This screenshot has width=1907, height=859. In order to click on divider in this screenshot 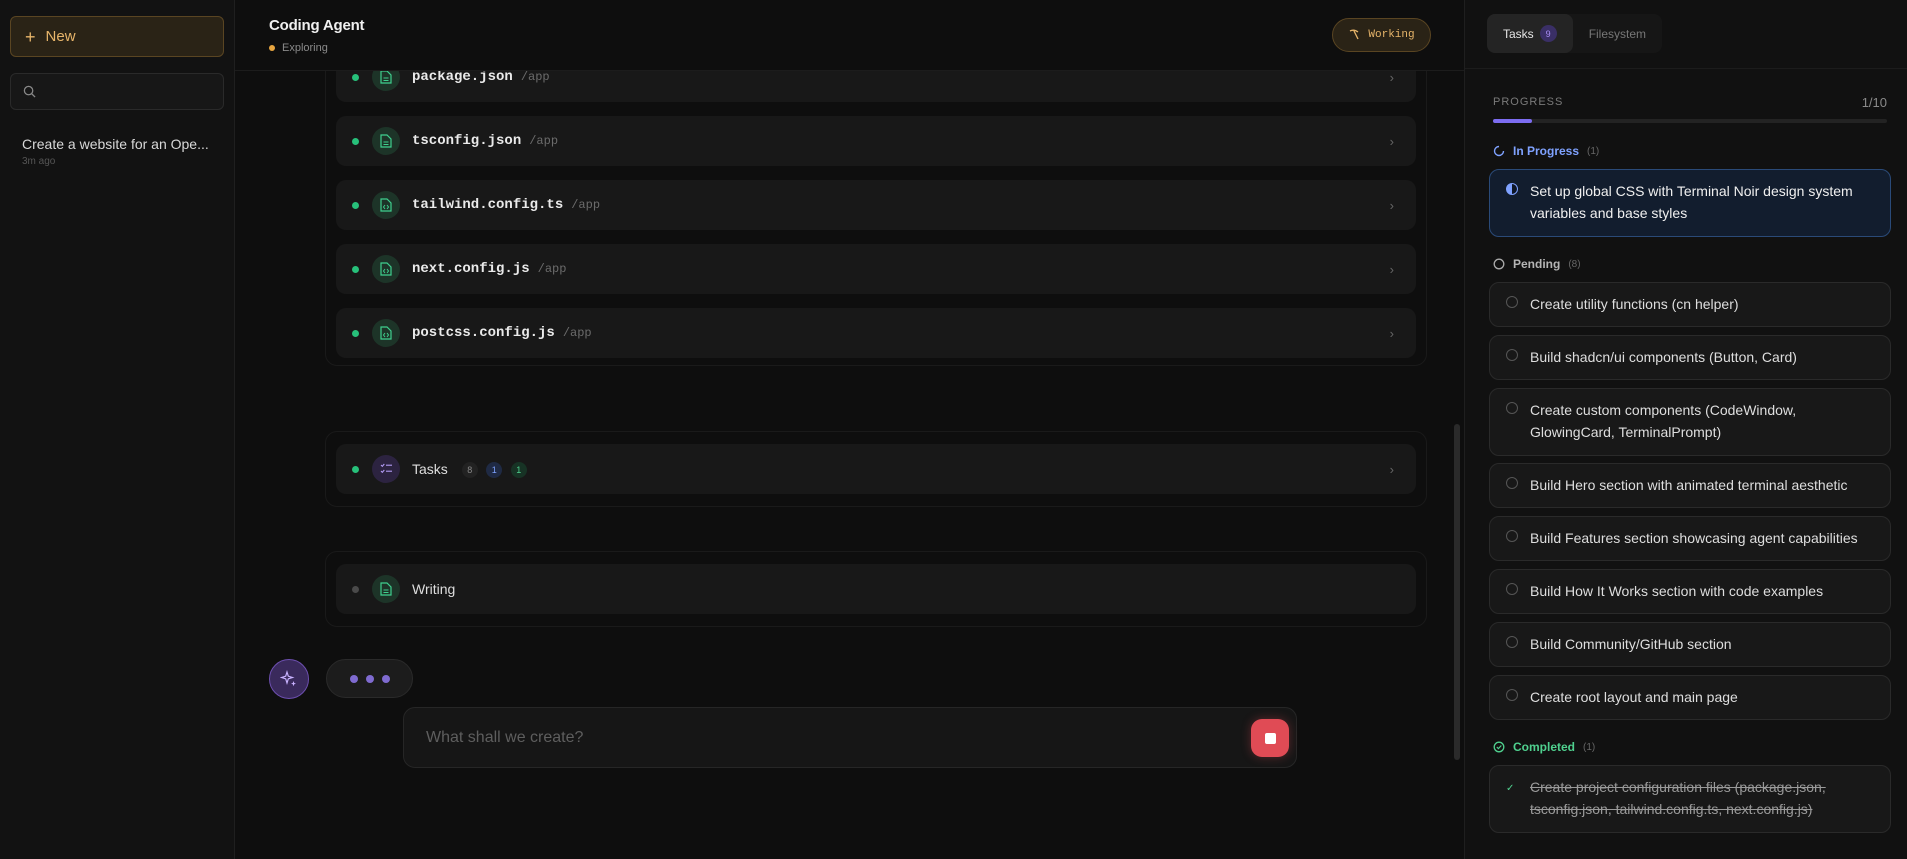, I will do `click(1686, 68)`.